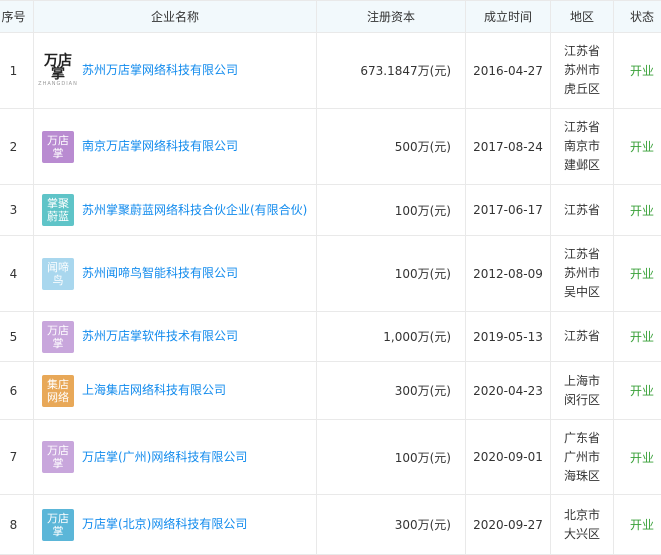 This screenshot has height=555, width=661. I want to click on row-index: 4, so click(17, 274).